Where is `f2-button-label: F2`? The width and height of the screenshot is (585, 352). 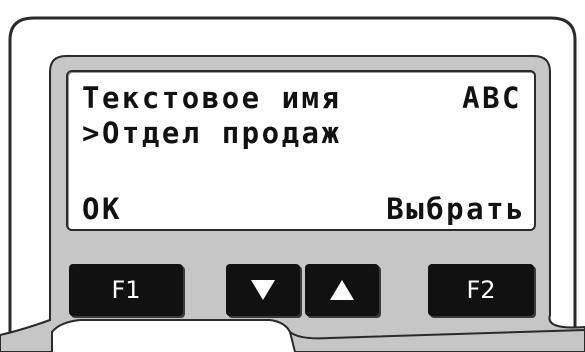 f2-button-label: F2 is located at coordinates (481, 290).